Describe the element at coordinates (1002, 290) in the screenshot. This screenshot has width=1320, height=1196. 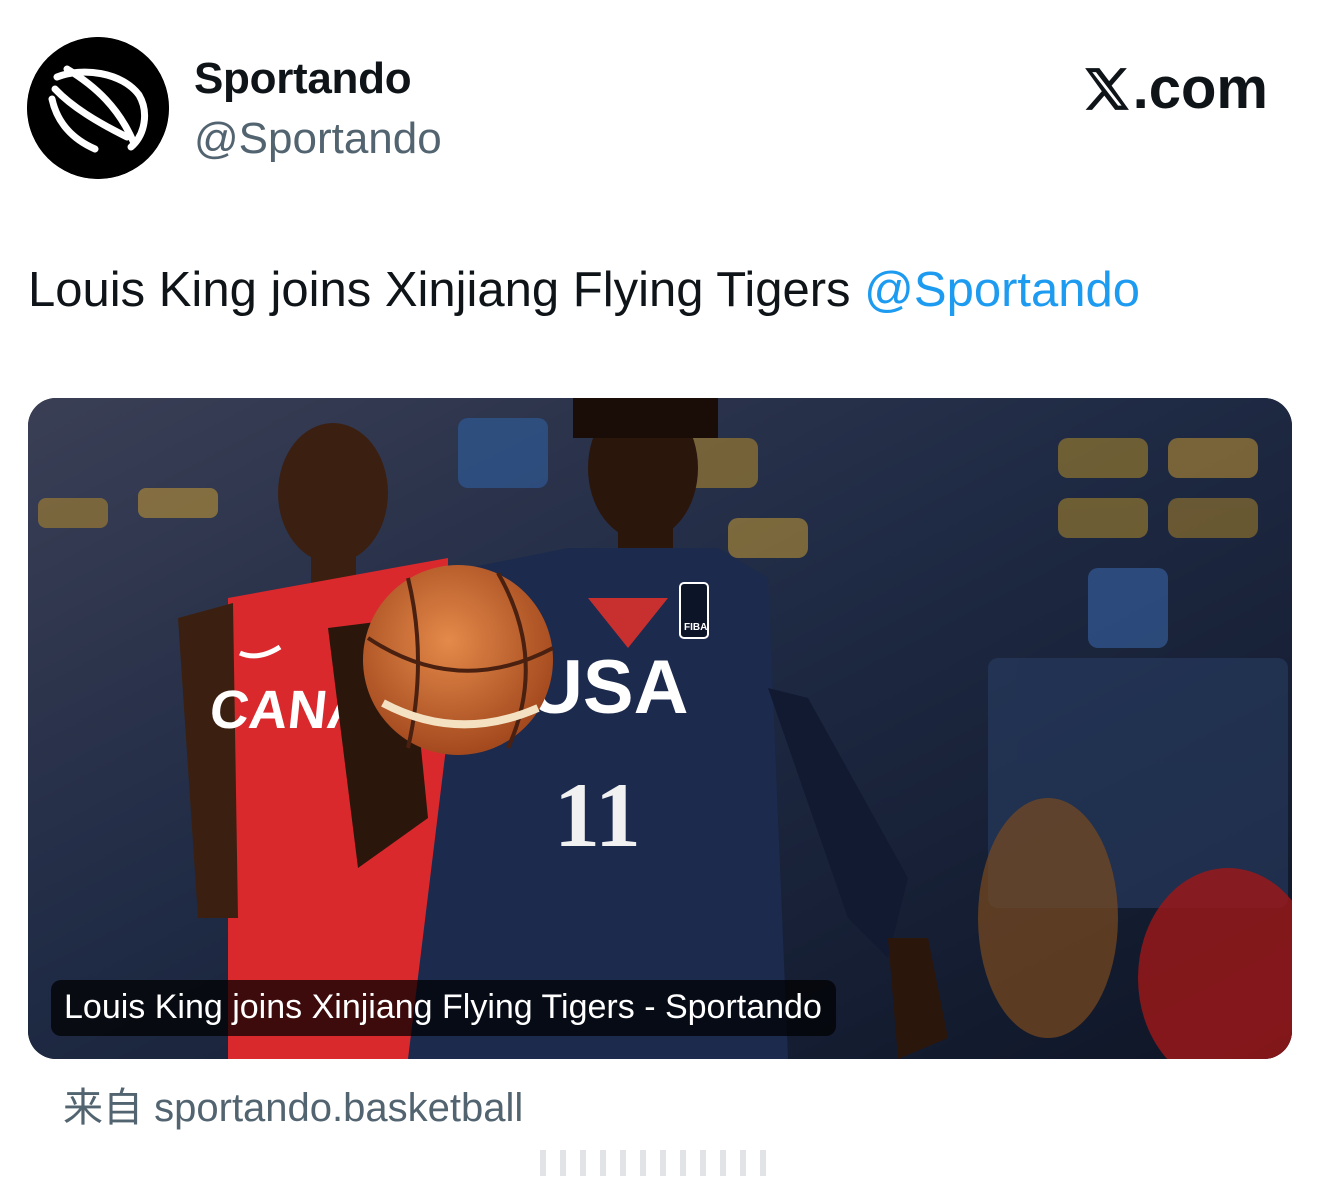
I see `mention-link: @Sportando` at that location.